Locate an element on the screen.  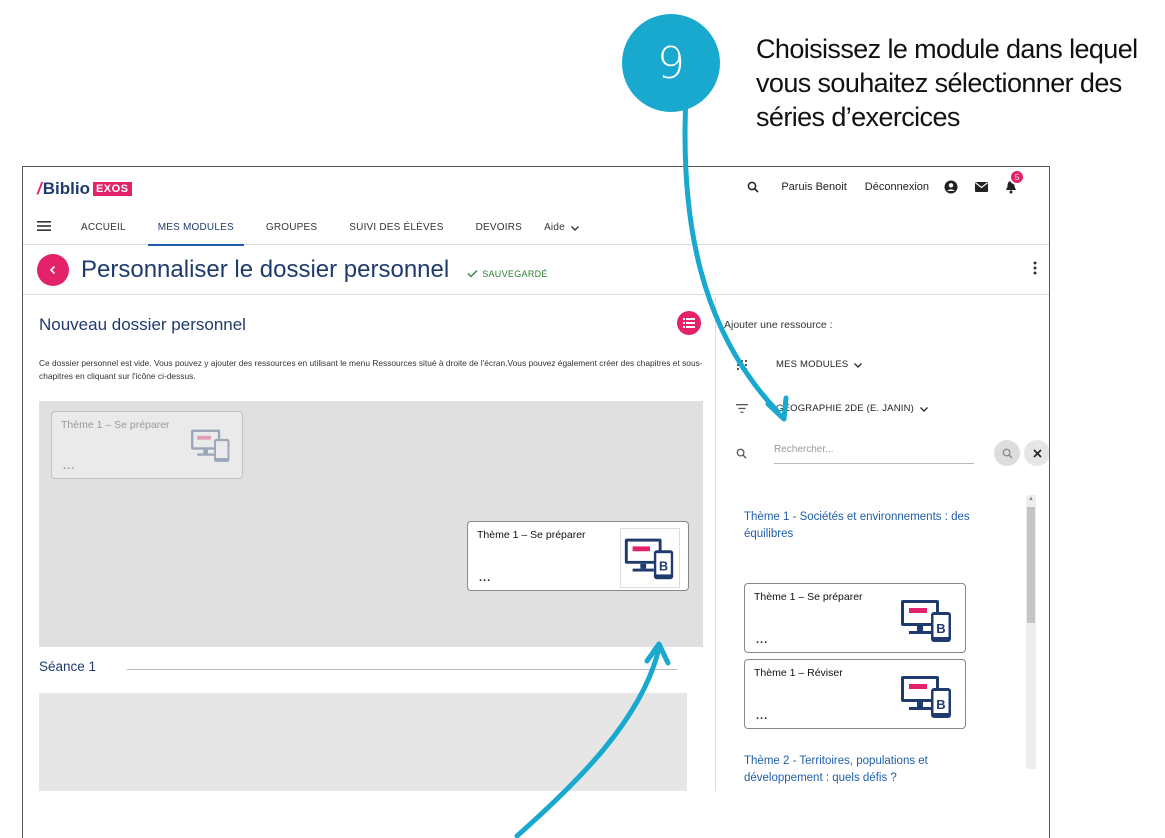
filter-icon is located at coordinates (742, 408).